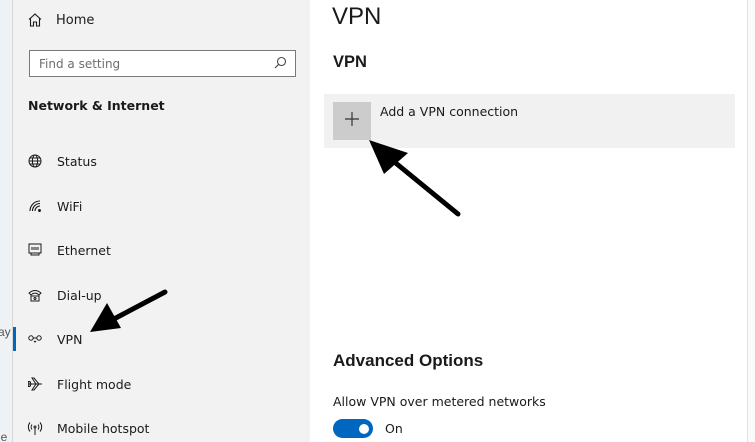 The image size is (755, 442). Describe the element at coordinates (357, 16) in the screenshot. I see `page-title: VPN` at that location.